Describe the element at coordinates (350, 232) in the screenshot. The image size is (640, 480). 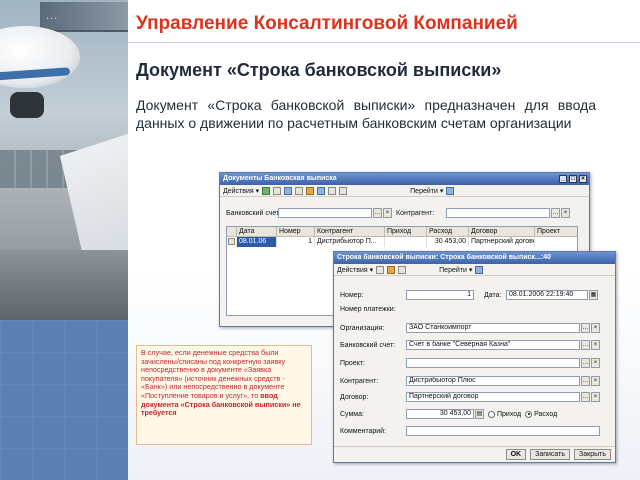
I see `column-header: Контрагент` at that location.